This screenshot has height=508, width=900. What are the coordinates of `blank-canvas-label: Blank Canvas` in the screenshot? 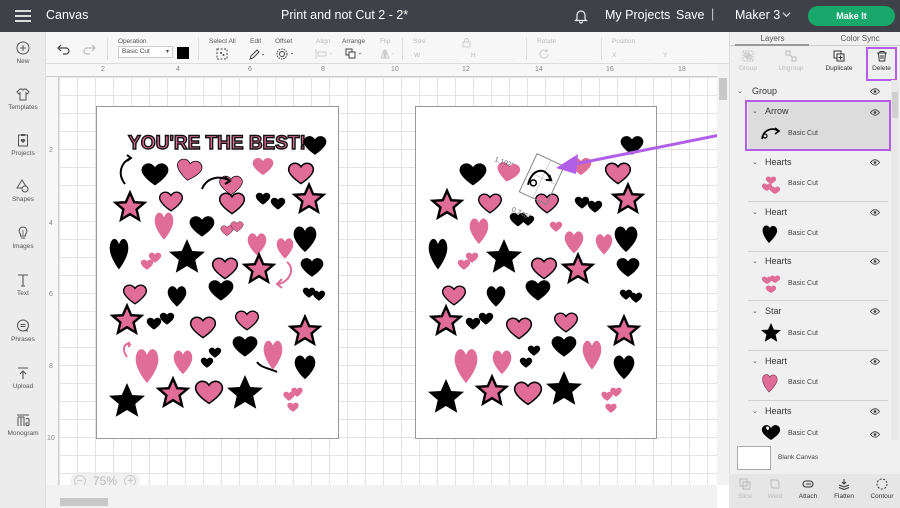 It's located at (798, 457).